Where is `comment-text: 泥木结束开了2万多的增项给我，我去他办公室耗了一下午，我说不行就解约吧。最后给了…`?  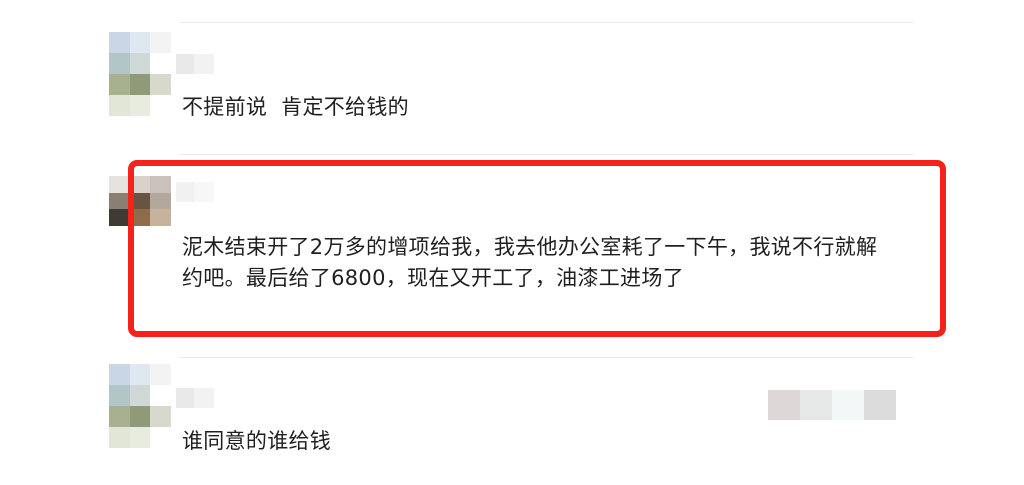 comment-text: 泥木结束开了2万多的增项给我，我去他办公室耗了一下午，我说不行就解约吧。最后给了… is located at coordinates (530, 262).